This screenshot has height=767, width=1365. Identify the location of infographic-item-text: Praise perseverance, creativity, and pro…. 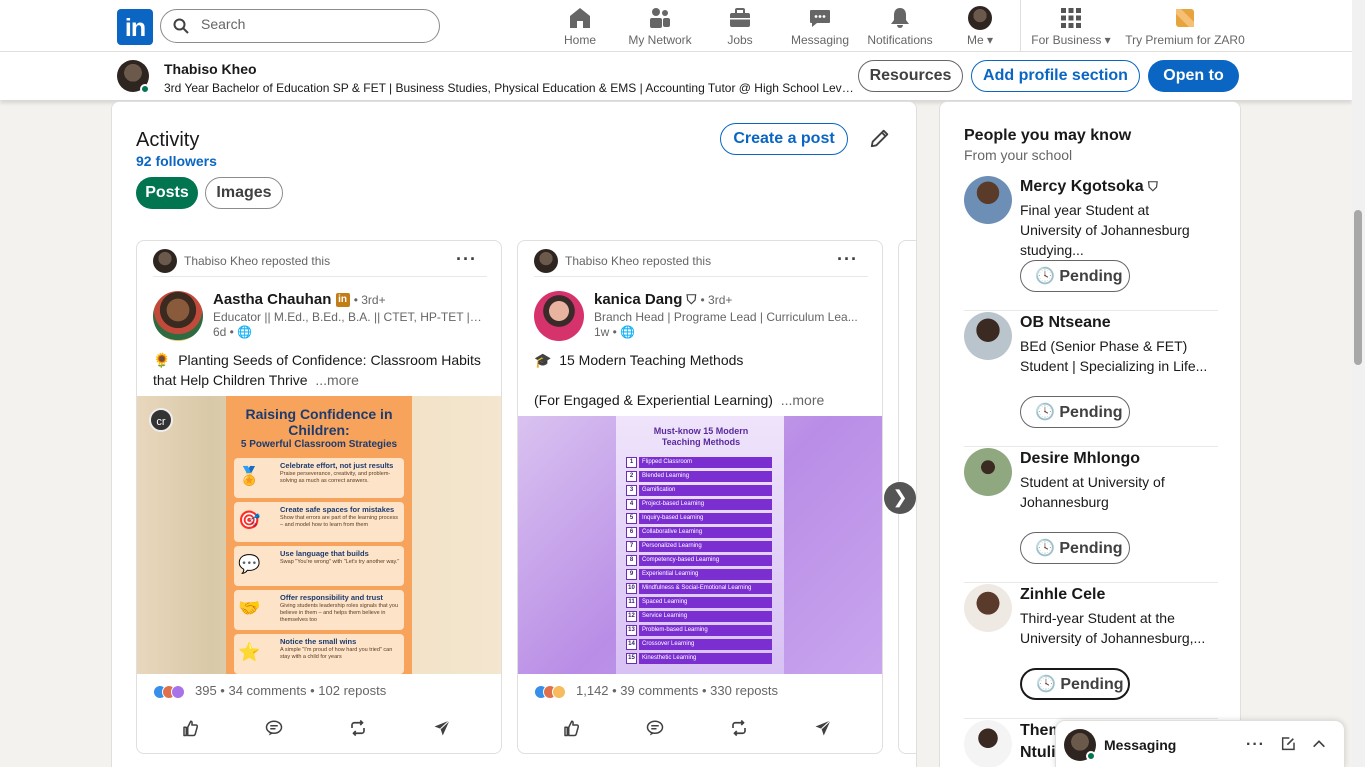
(335, 477).